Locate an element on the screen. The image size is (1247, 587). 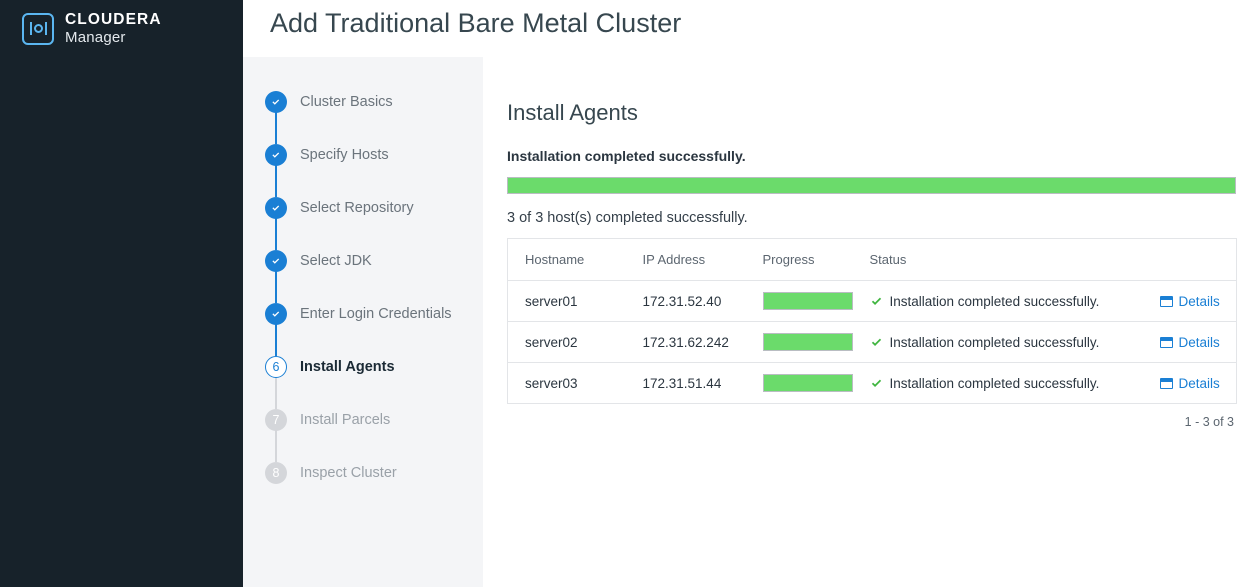
page-title: Add Traditional Bare Metal Cluster is located at coordinates (476, 23).